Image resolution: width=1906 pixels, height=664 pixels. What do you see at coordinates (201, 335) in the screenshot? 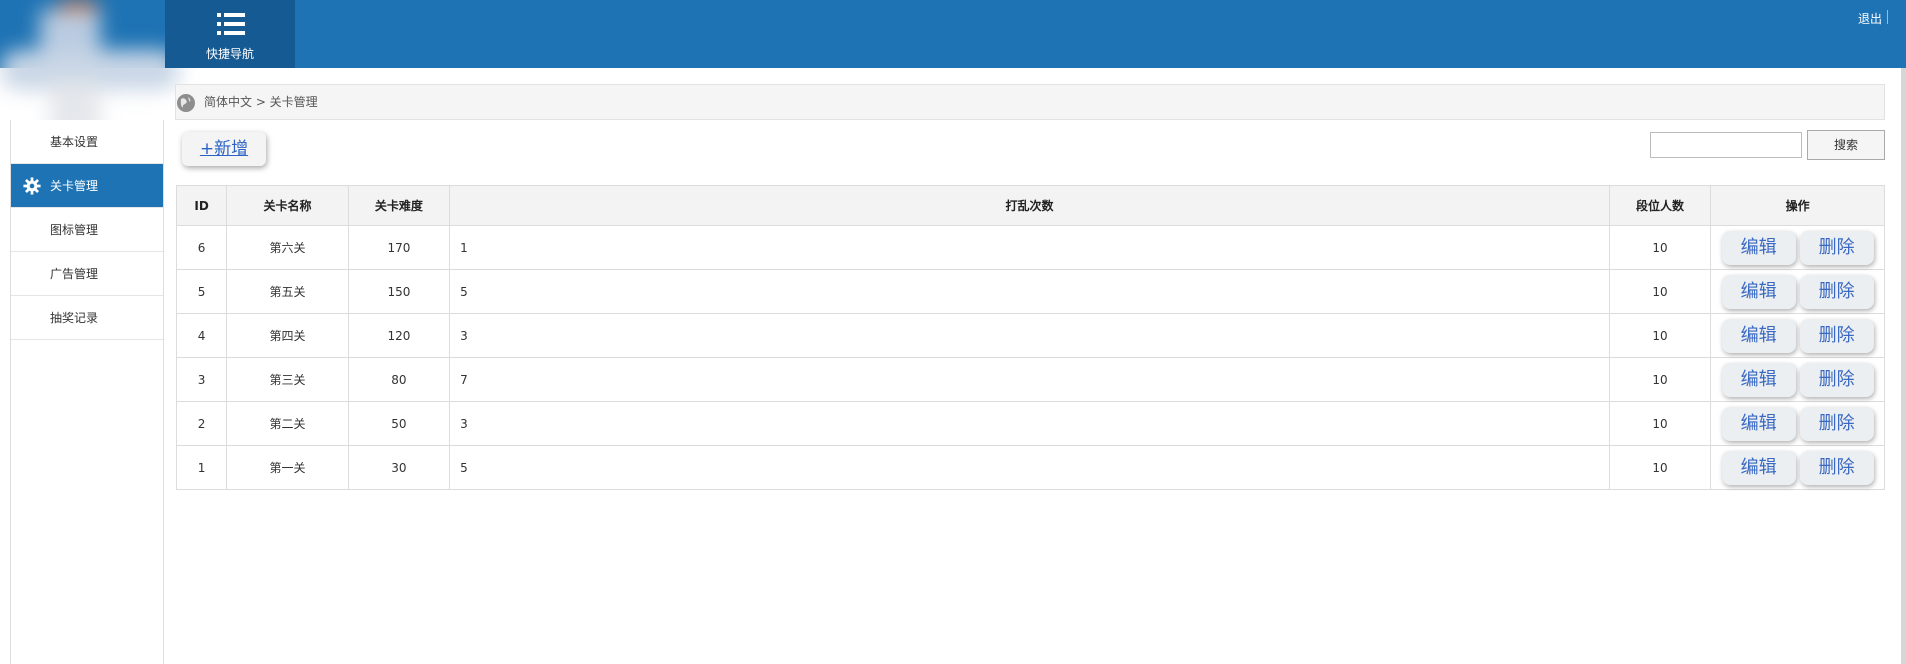
I see `cell-id: 4` at bounding box center [201, 335].